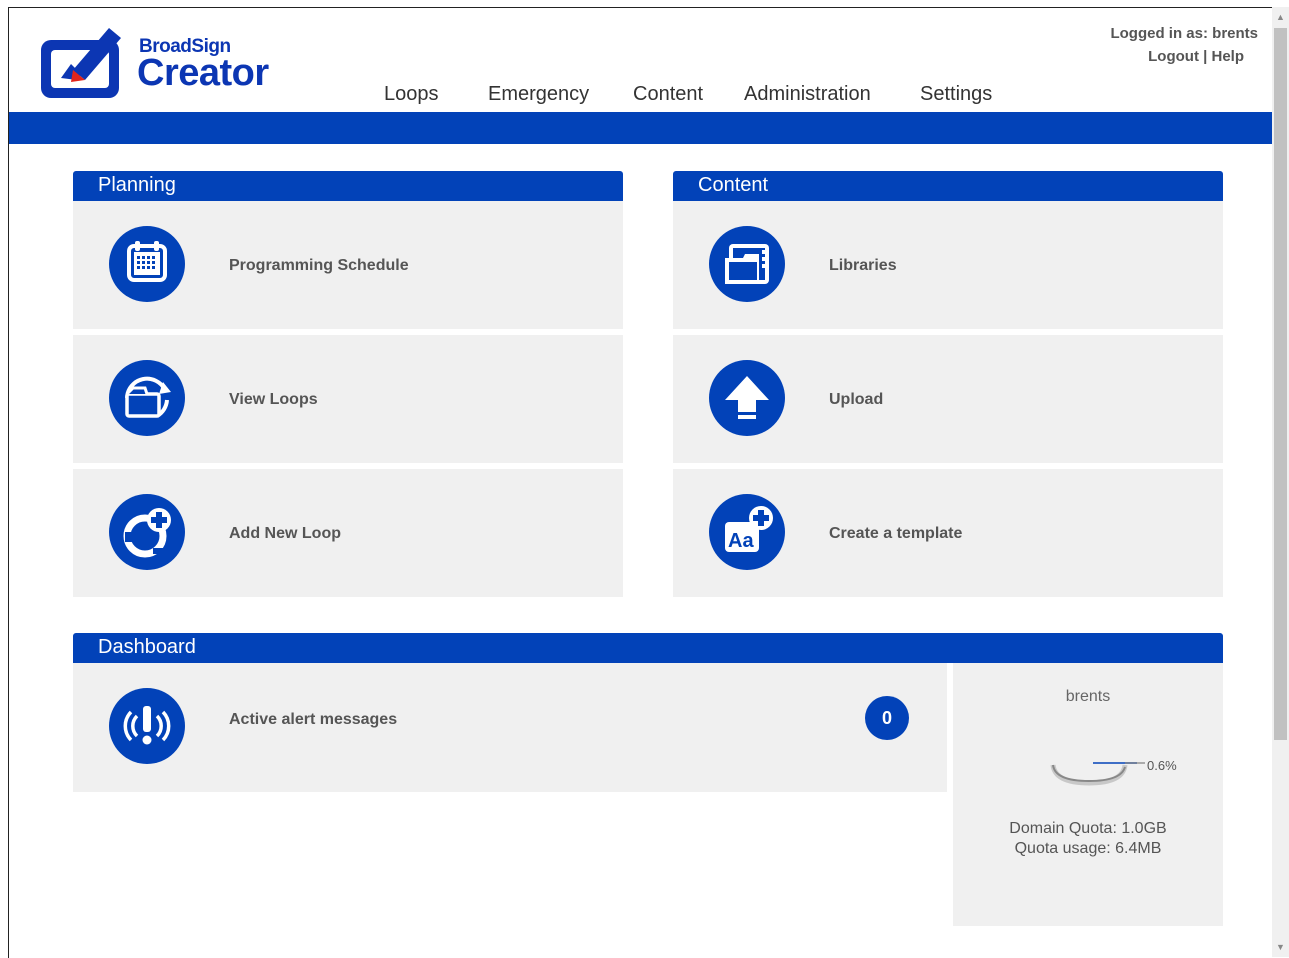 The image size is (1289, 958). What do you see at coordinates (1088, 696) in the screenshot?
I see `quota-username: brents` at bounding box center [1088, 696].